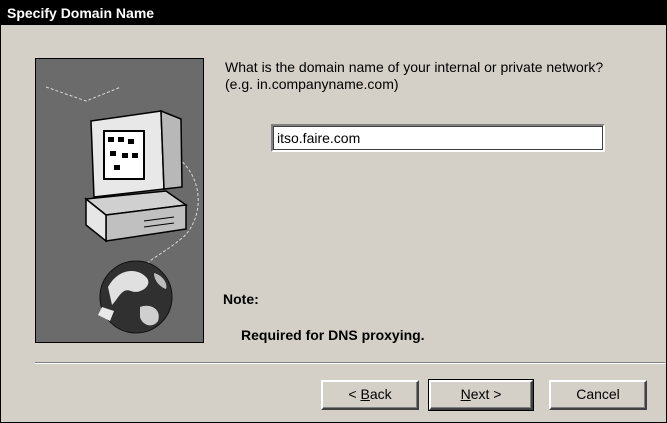 The image size is (667, 423). What do you see at coordinates (354, 394) in the screenshot?
I see `back-prefix: <` at bounding box center [354, 394].